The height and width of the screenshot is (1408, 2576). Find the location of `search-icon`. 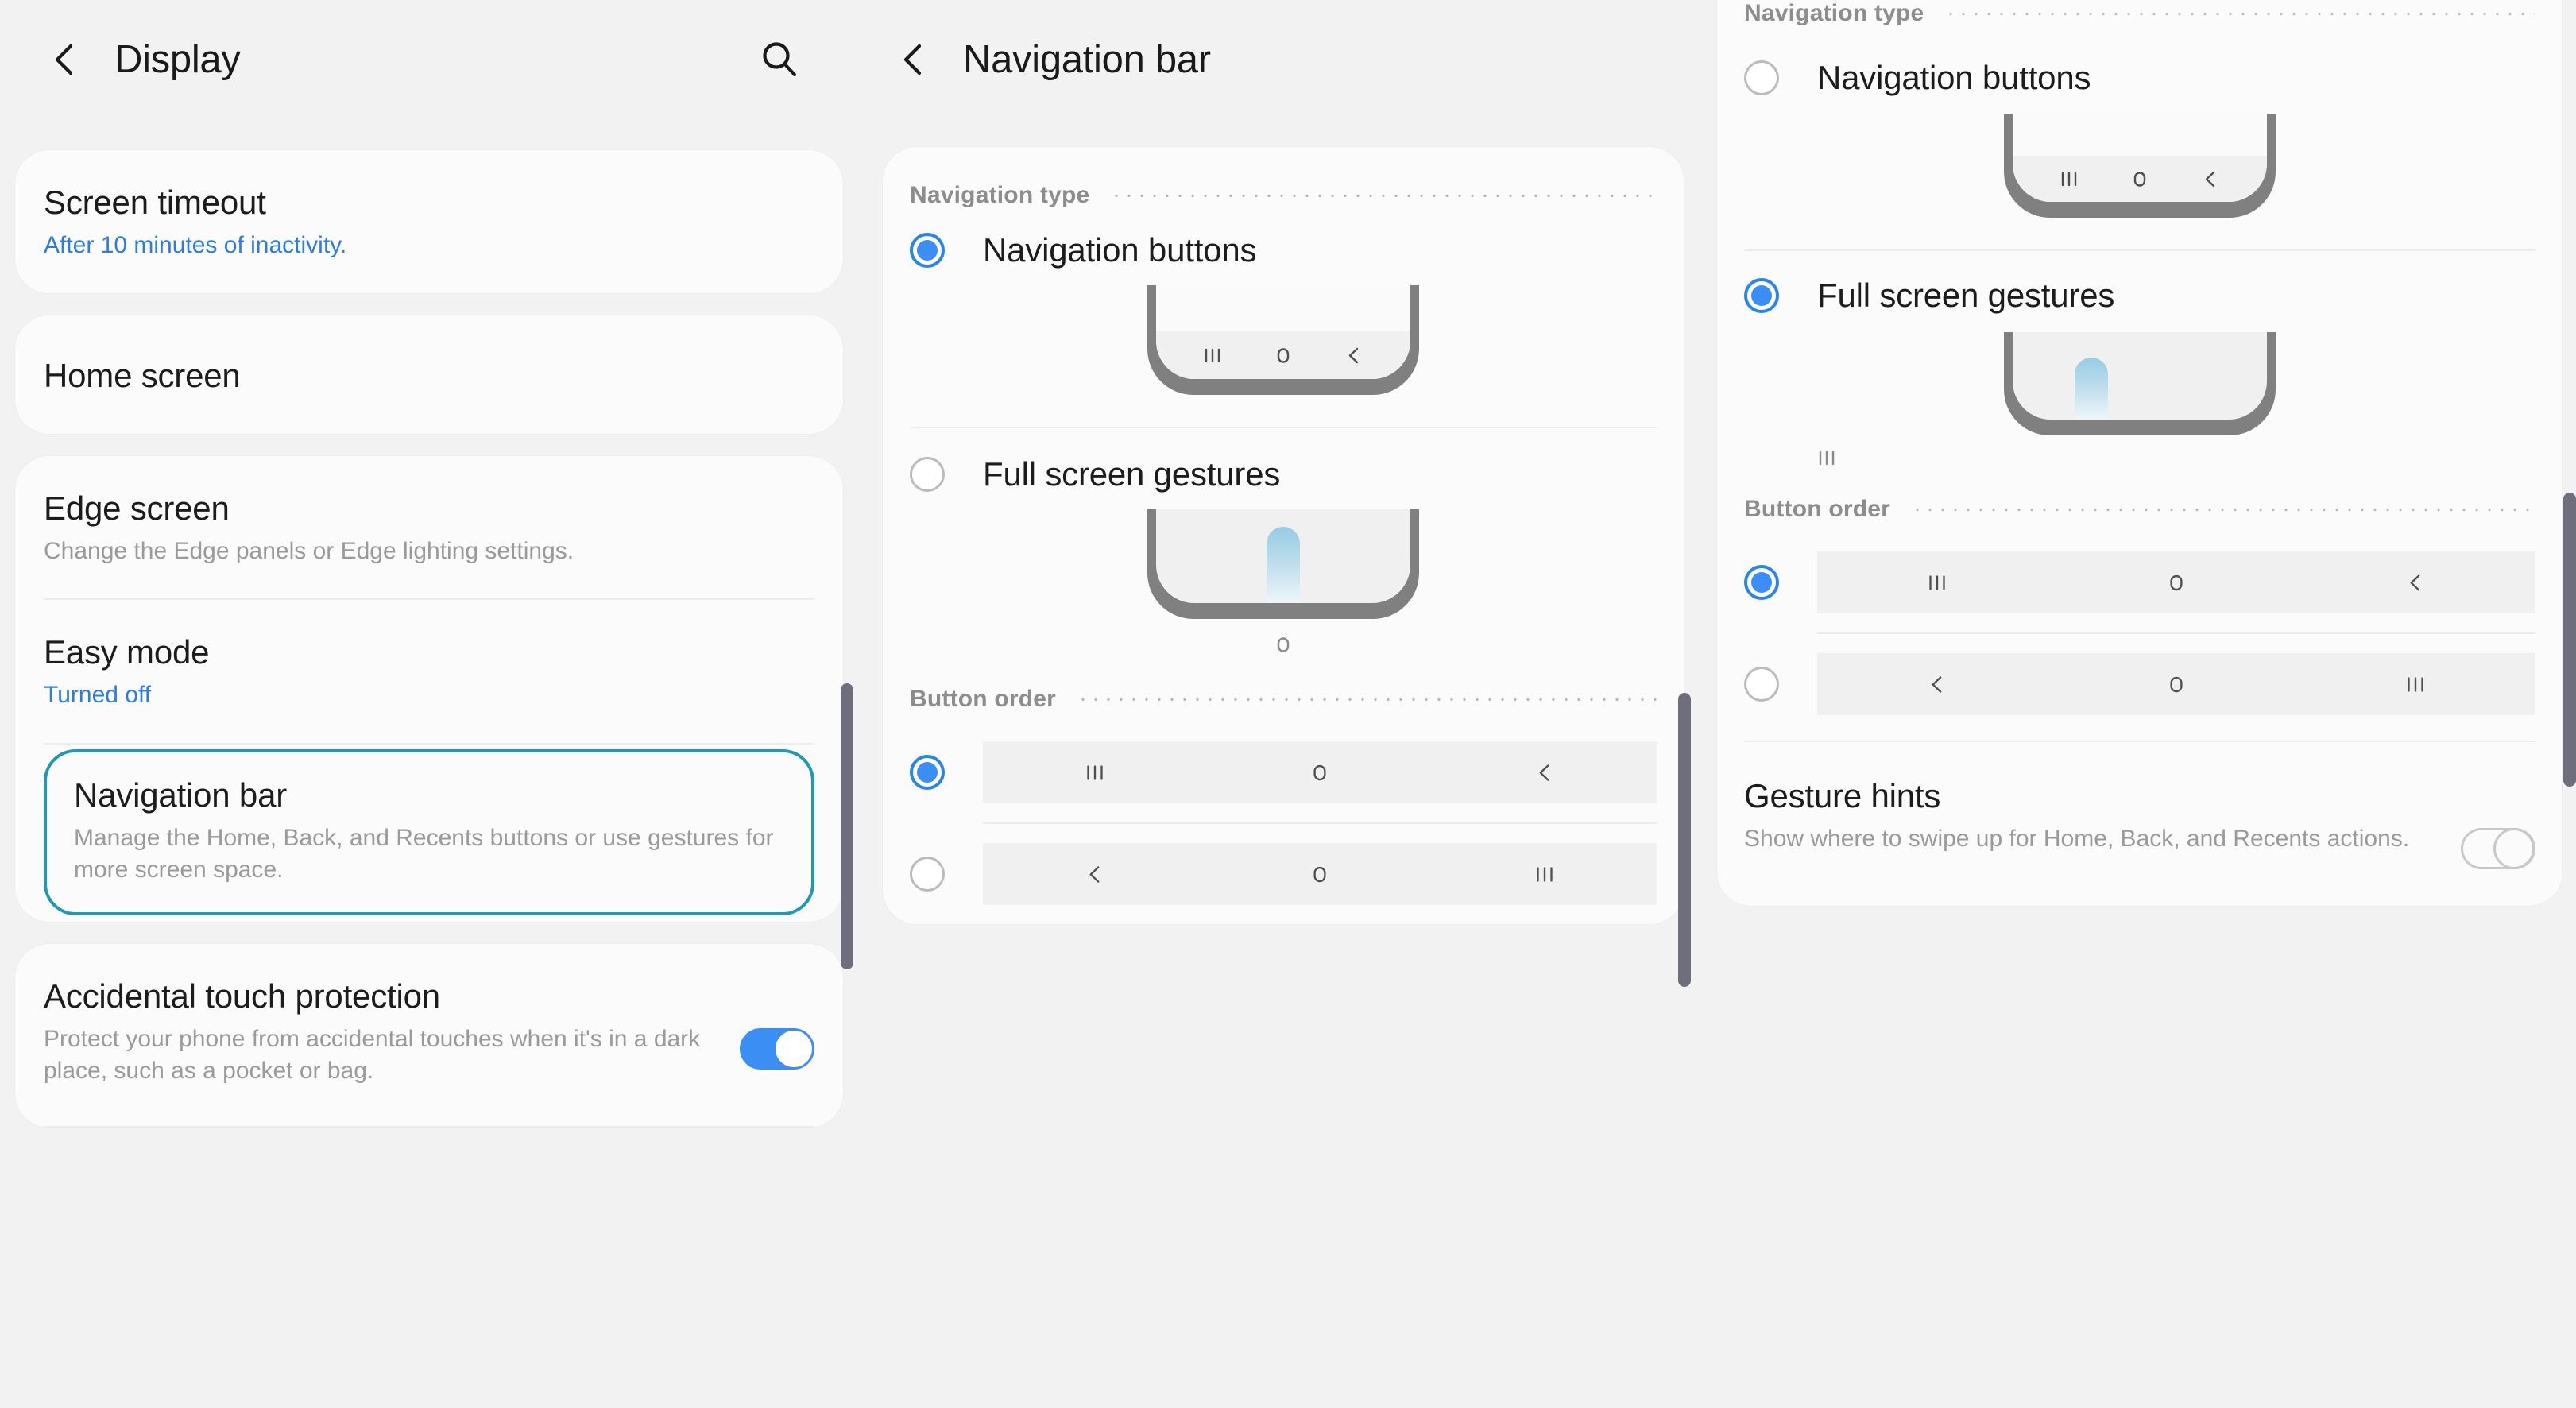

search-icon is located at coordinates (780, 59).